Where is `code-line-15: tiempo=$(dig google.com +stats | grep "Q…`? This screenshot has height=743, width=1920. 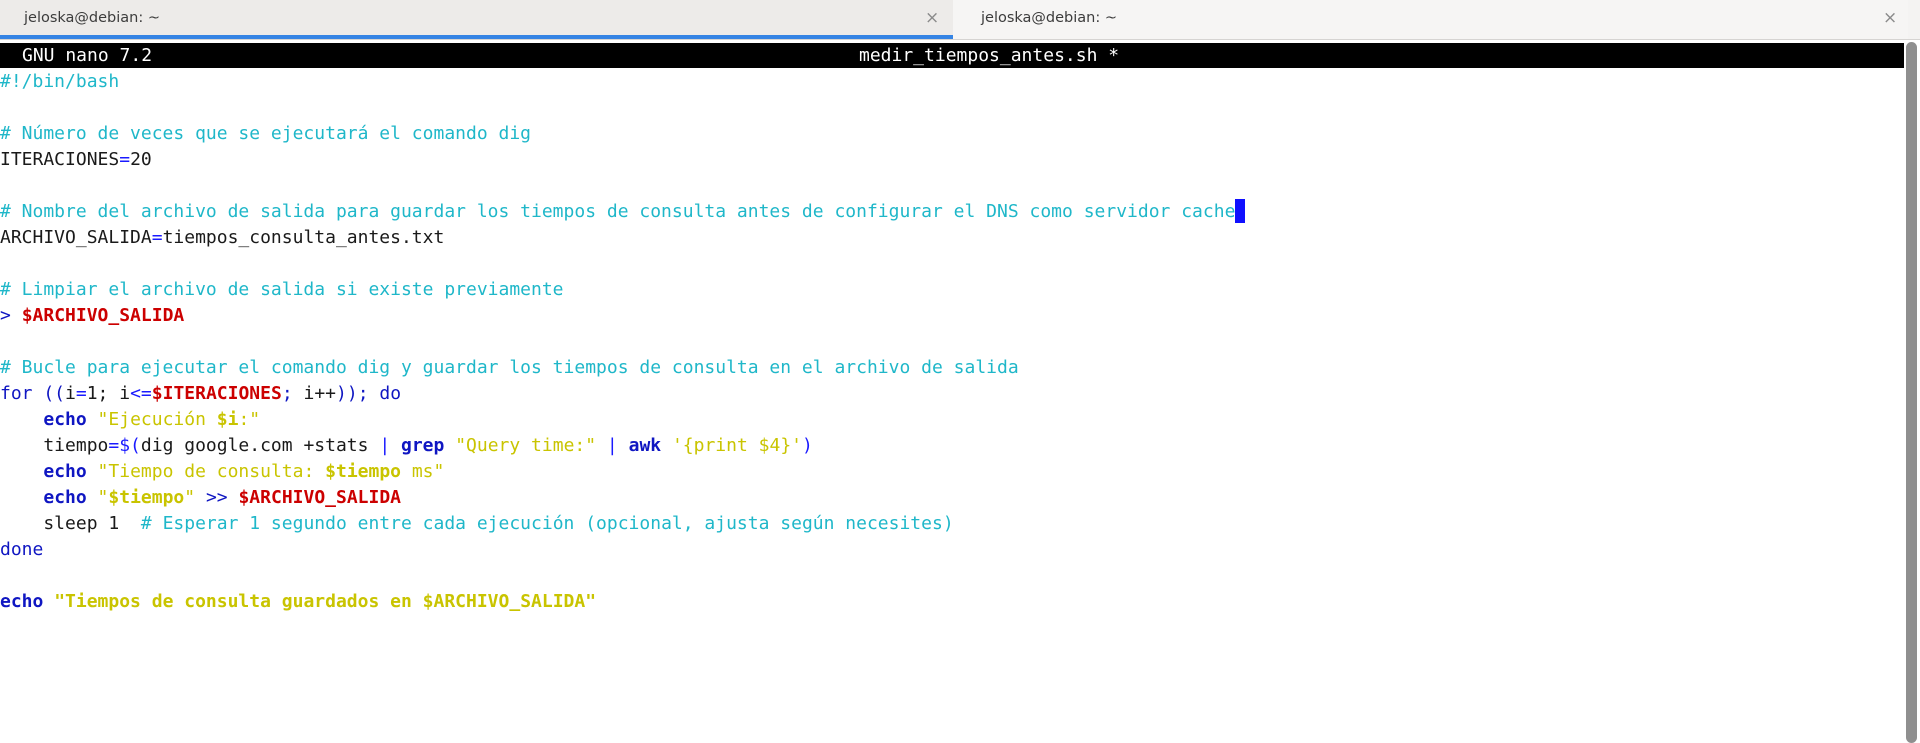 code-line-15: tiempo=$(dig google.com +stats | grep "Q… is located at coordinates (952, 446).